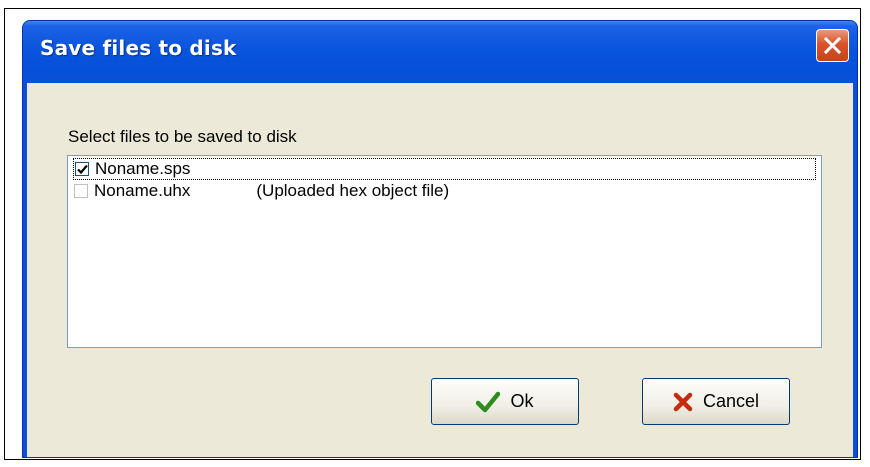  Describe the element at coordinates (353, 190) in the screenshot. I see `file-description: (Uploaded hex object file)` at that location.